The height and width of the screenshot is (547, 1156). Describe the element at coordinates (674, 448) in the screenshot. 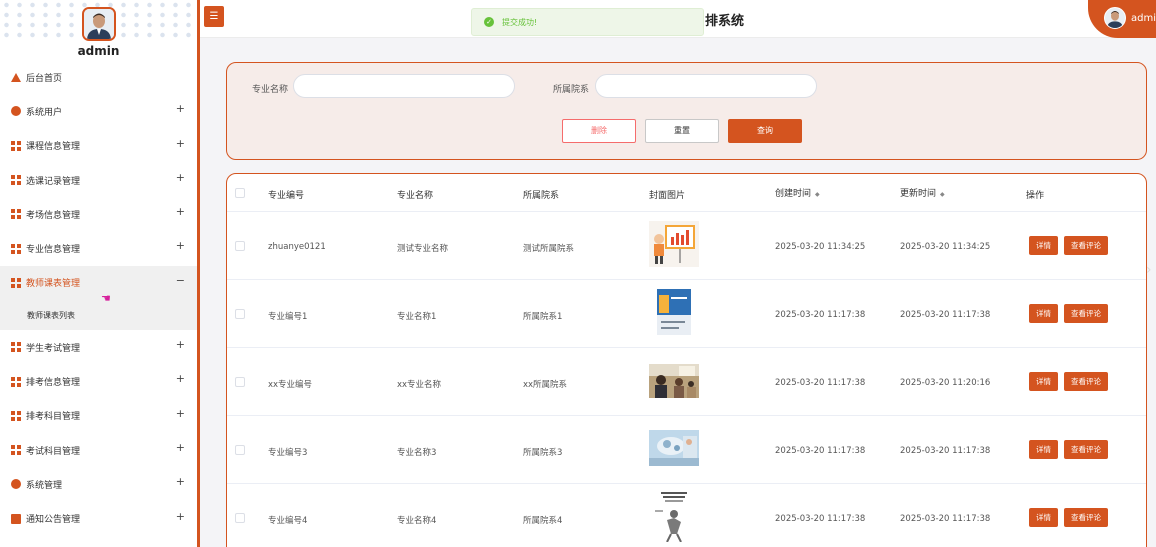

I see `science-photo-image` at that location.